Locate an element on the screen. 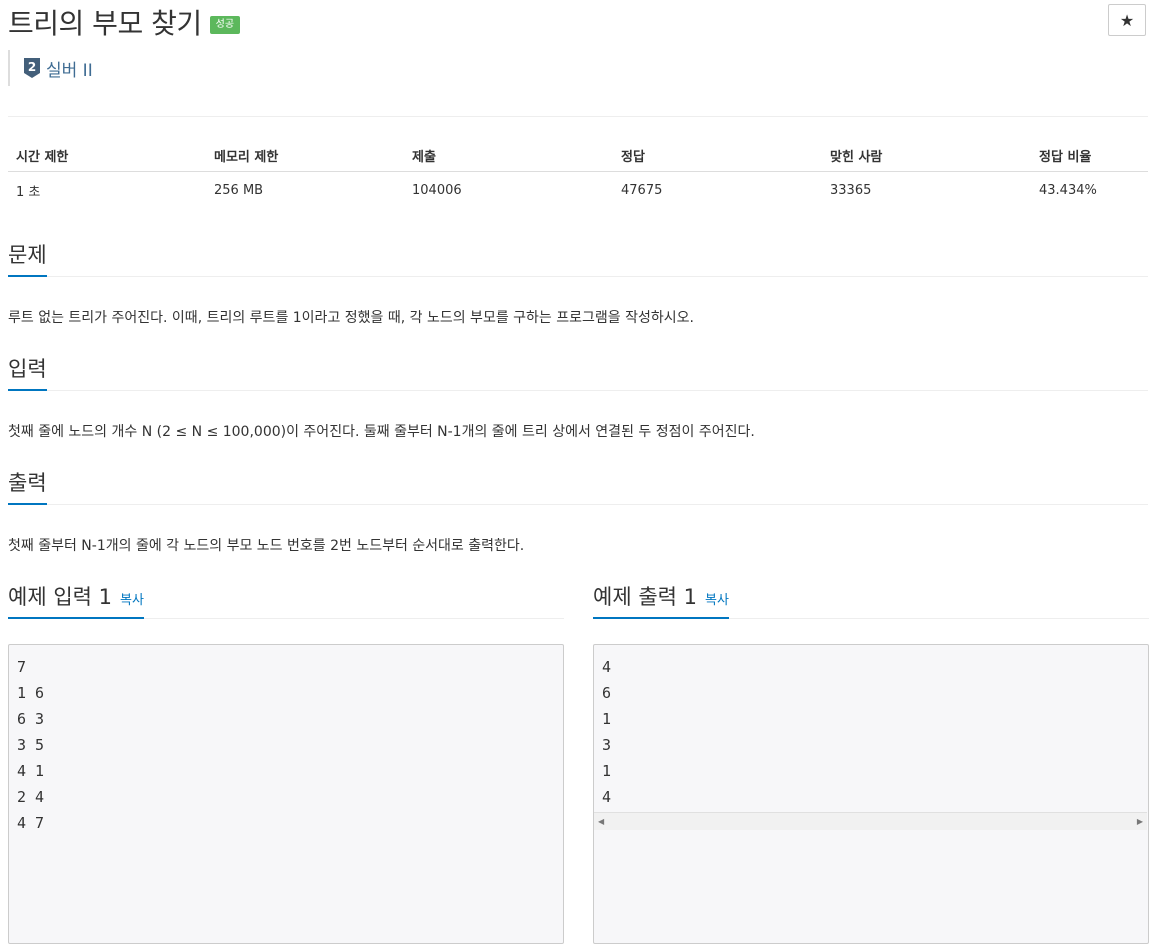 The image size is (1161, 944). section-header: 입력 is located at coordinates (578, 372).